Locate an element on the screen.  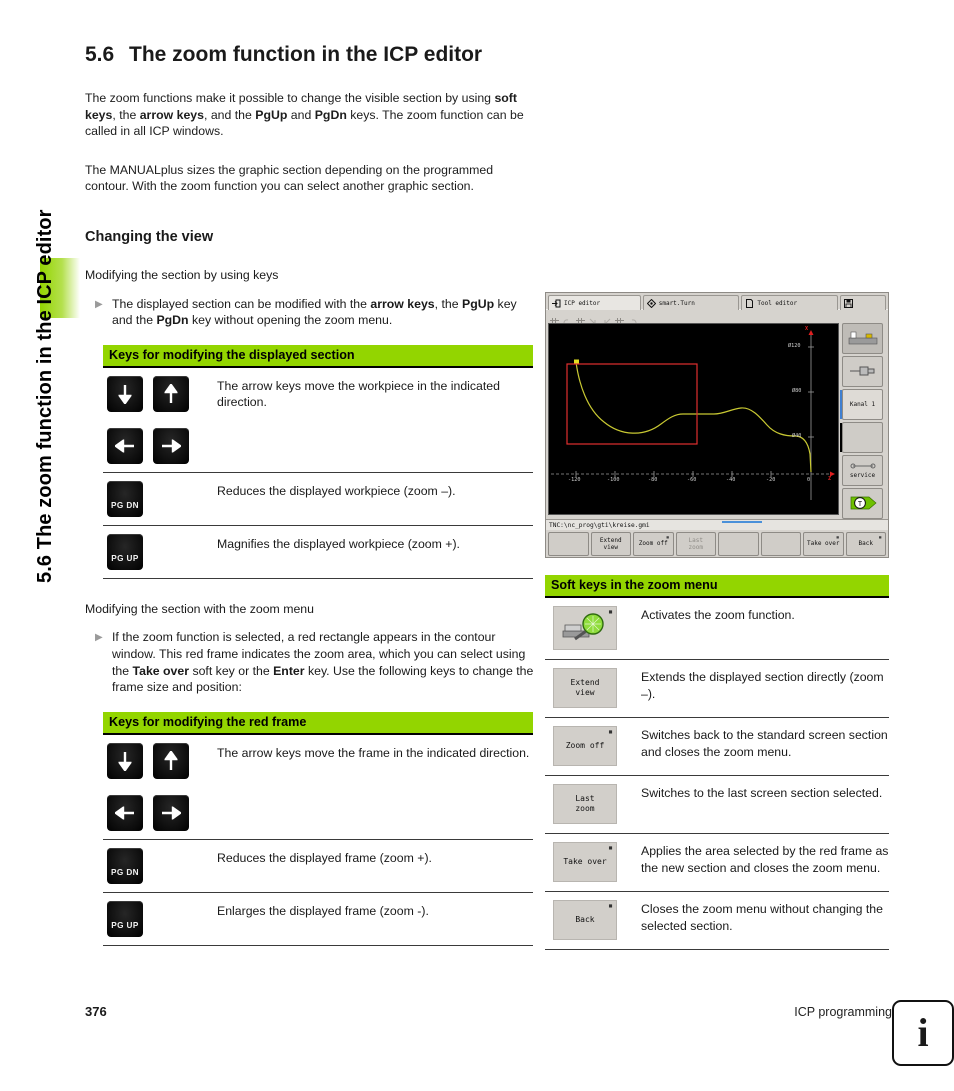
section-number: 5.6 is located at coordinates (100, 54).